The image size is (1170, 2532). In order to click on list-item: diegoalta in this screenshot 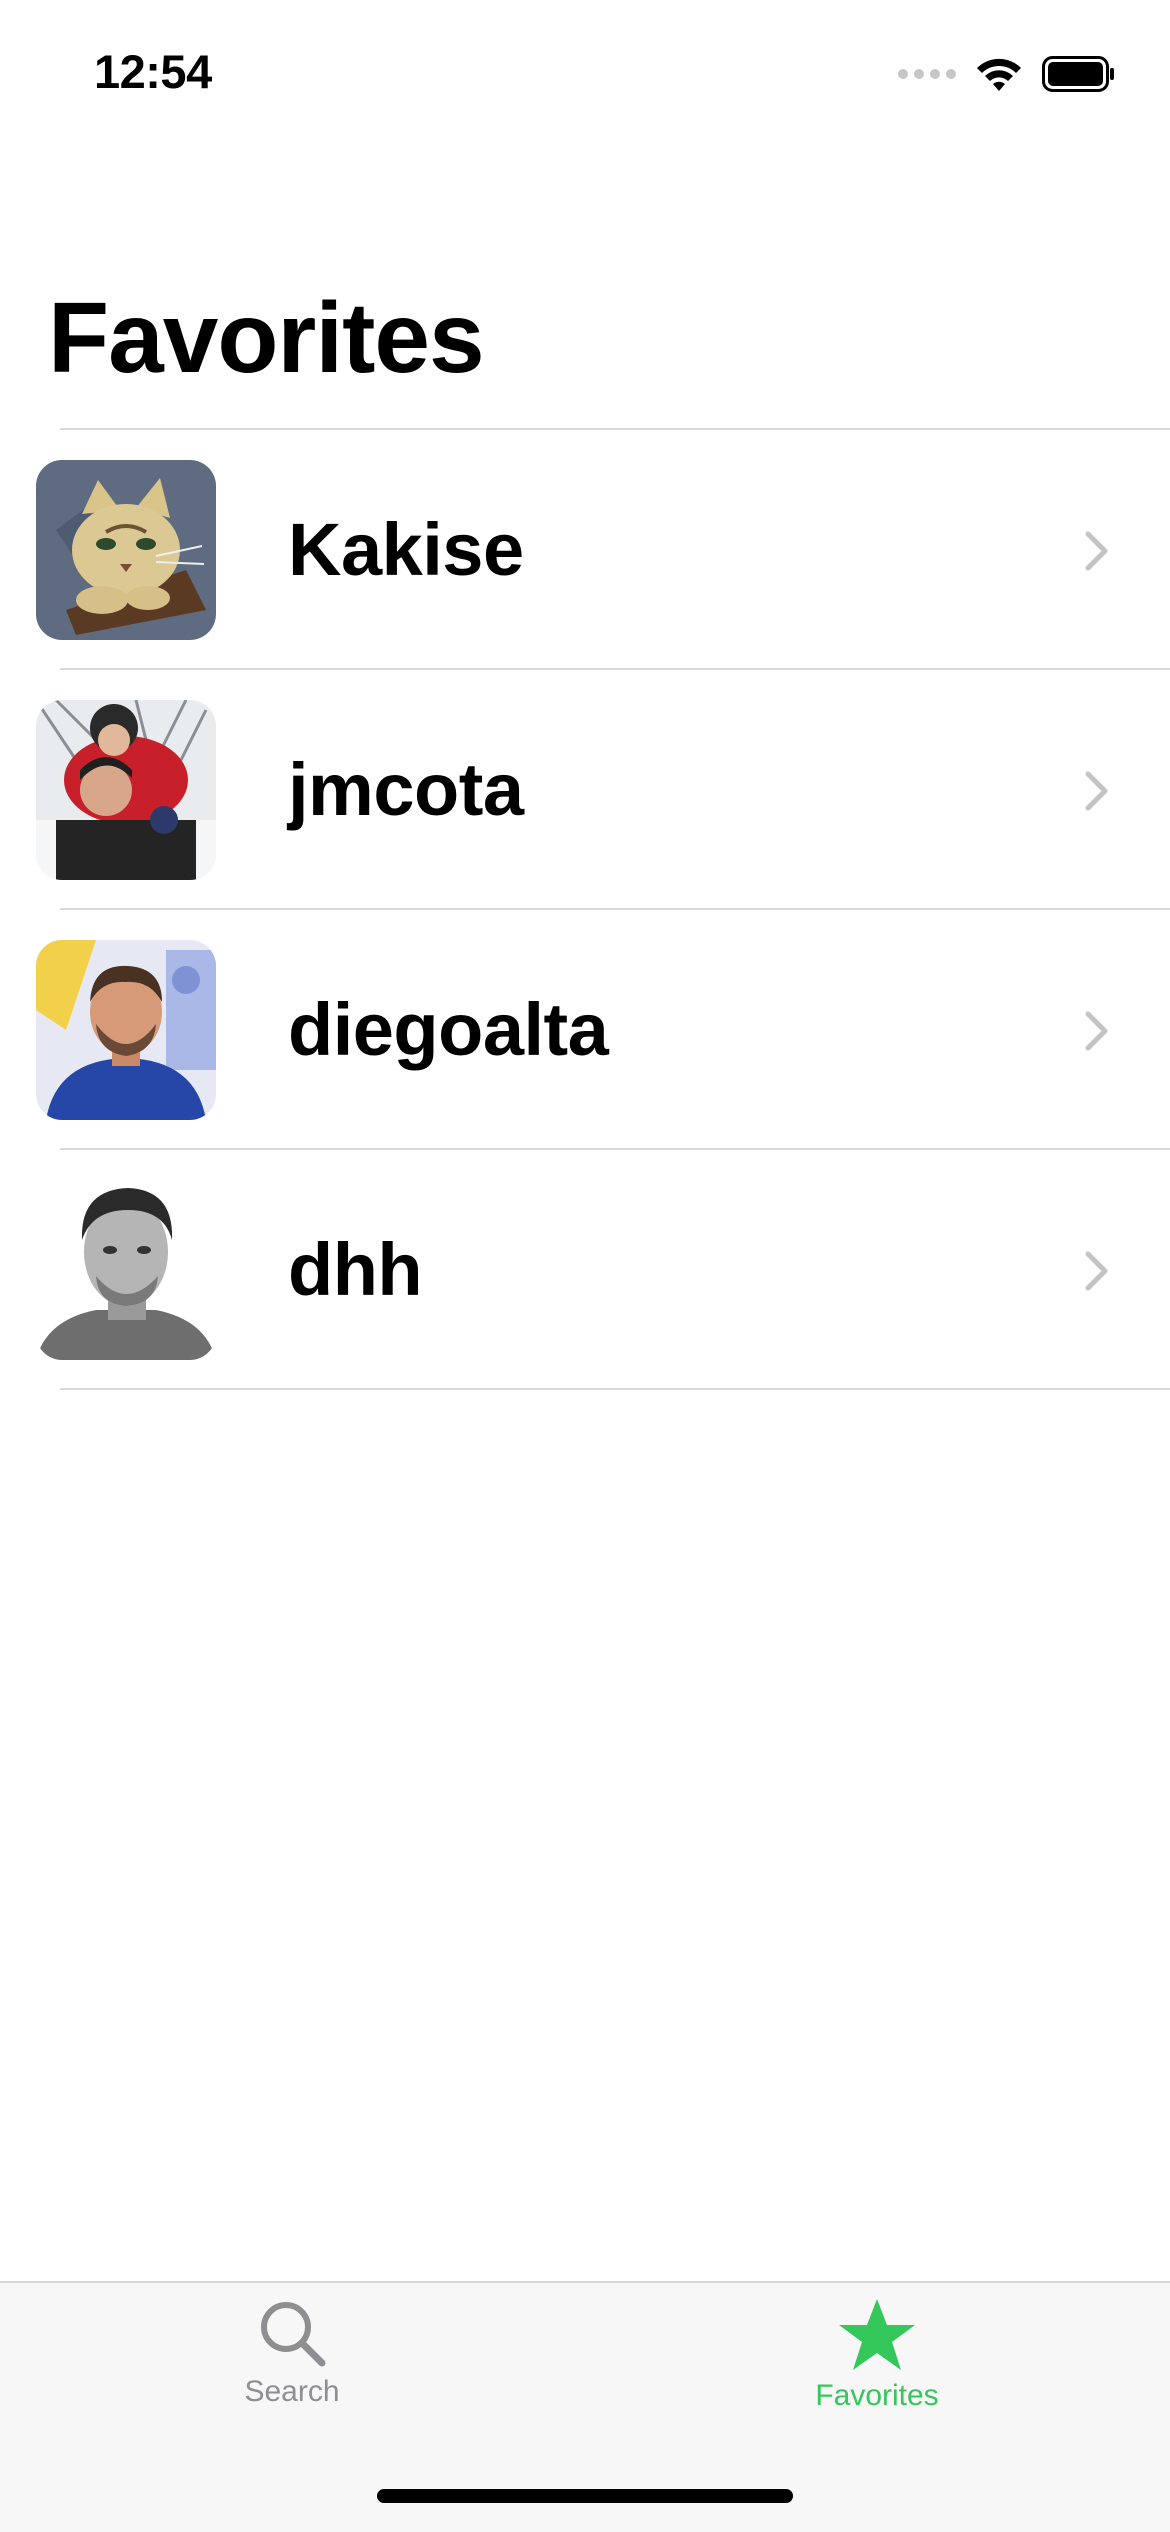, I will do `click(585, 1029)`.